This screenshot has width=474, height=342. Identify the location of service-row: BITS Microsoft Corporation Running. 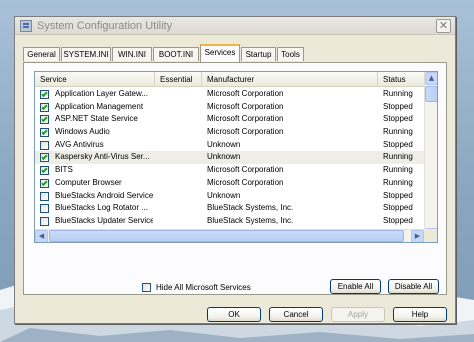
(230, 170).